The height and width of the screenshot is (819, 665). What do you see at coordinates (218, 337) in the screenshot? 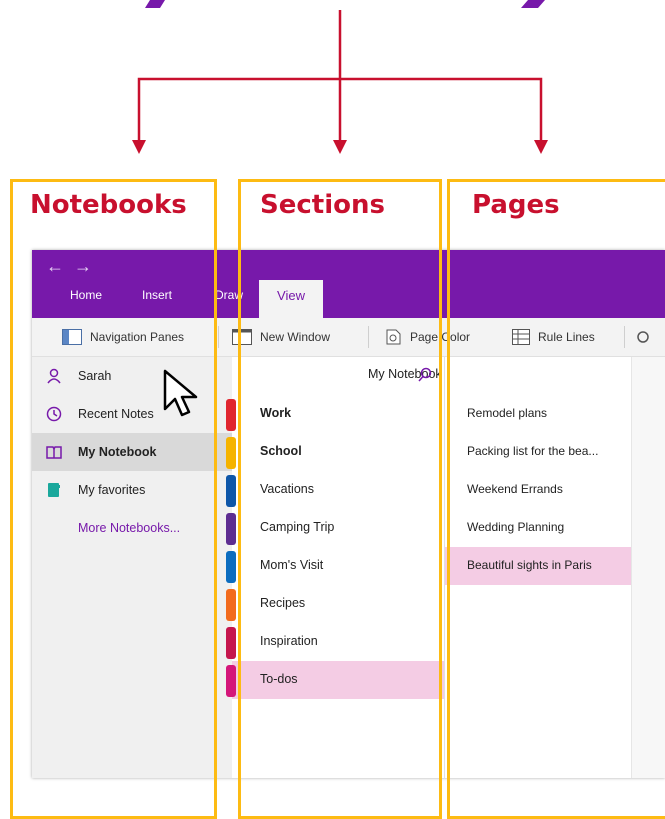
I see `toolbar-divider` at bounding box center [218, 337].